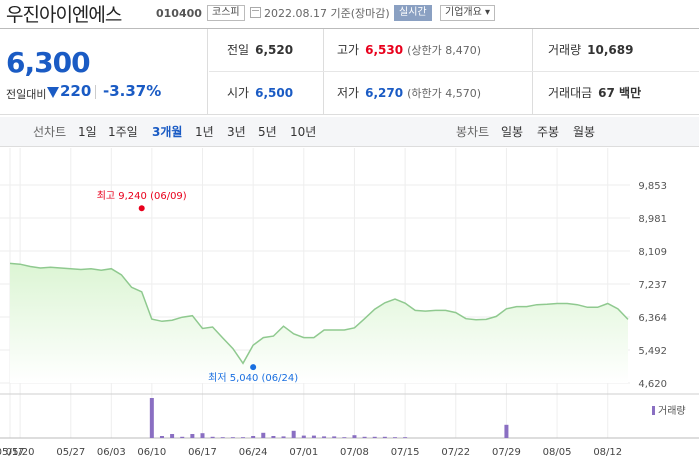 The height and width of the screenshot is (469, 699). What do you see at coordinates (557, 452) in the screenshot?
I see `x-tick-label: 08/05` at bounding box center [557, 452].